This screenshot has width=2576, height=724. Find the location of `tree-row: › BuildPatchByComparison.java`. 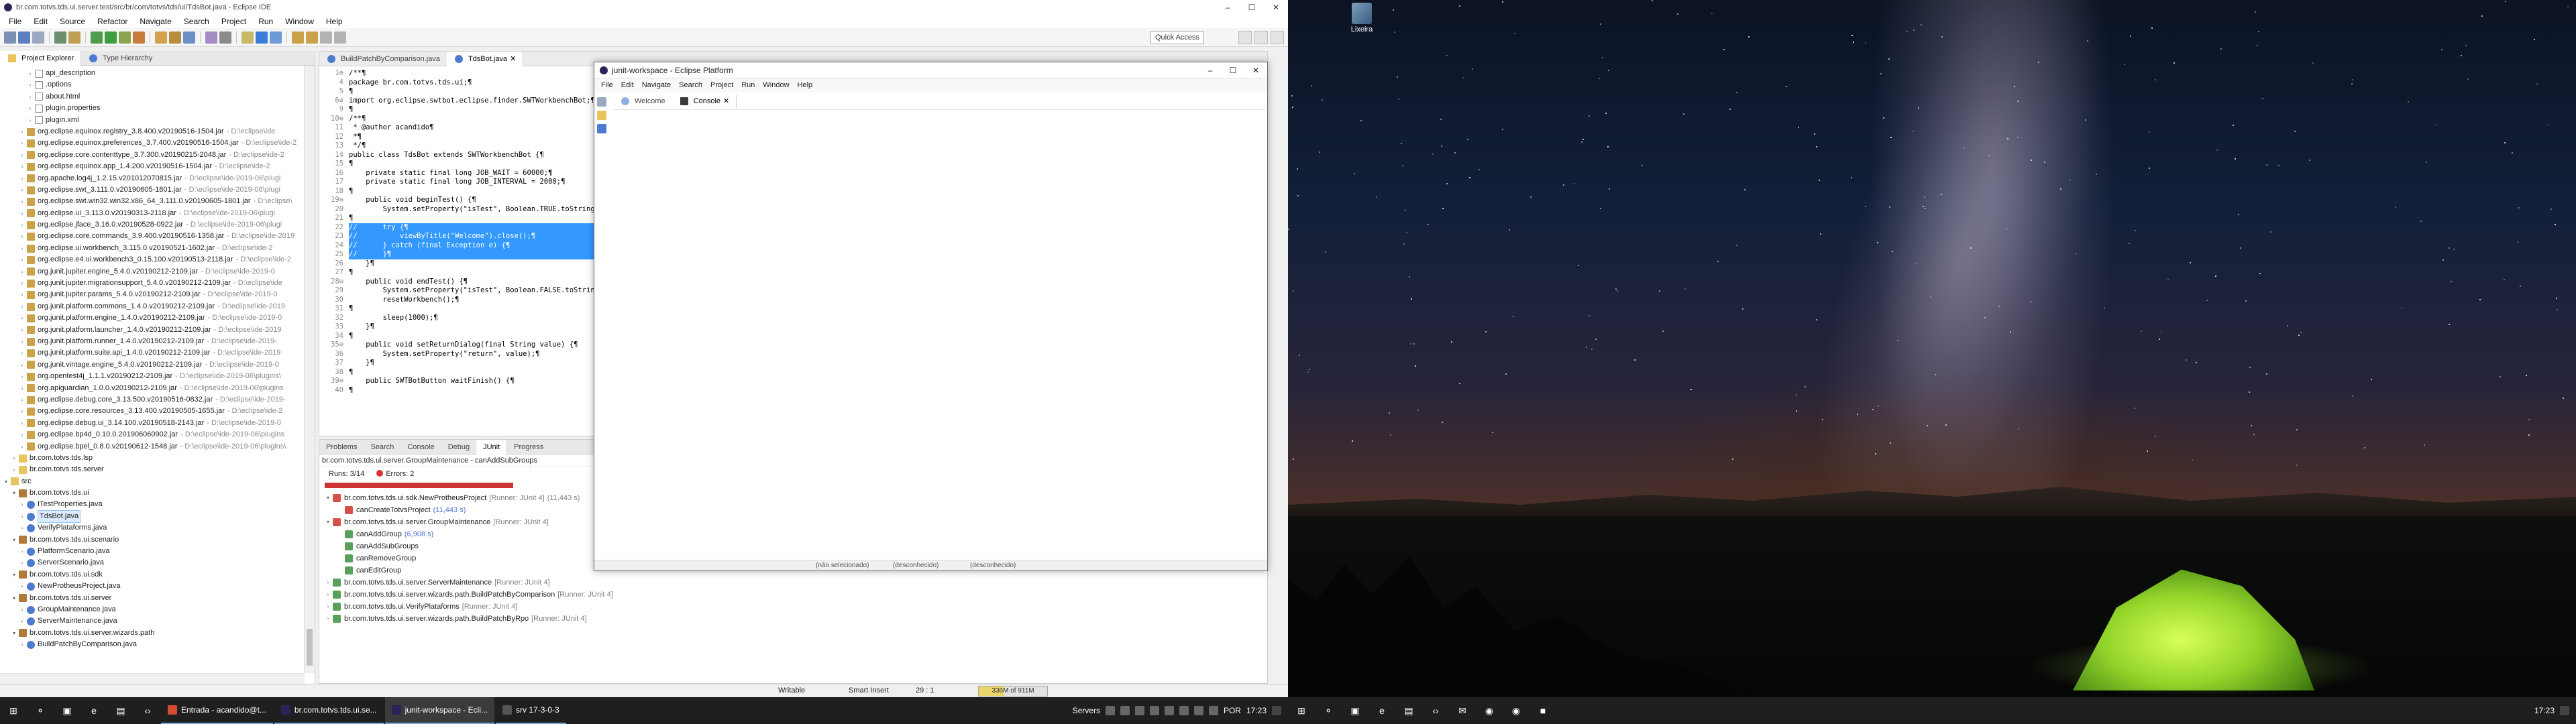

tree-row: › BuildPatchByComparison.java is located at coordinates (157, 644).